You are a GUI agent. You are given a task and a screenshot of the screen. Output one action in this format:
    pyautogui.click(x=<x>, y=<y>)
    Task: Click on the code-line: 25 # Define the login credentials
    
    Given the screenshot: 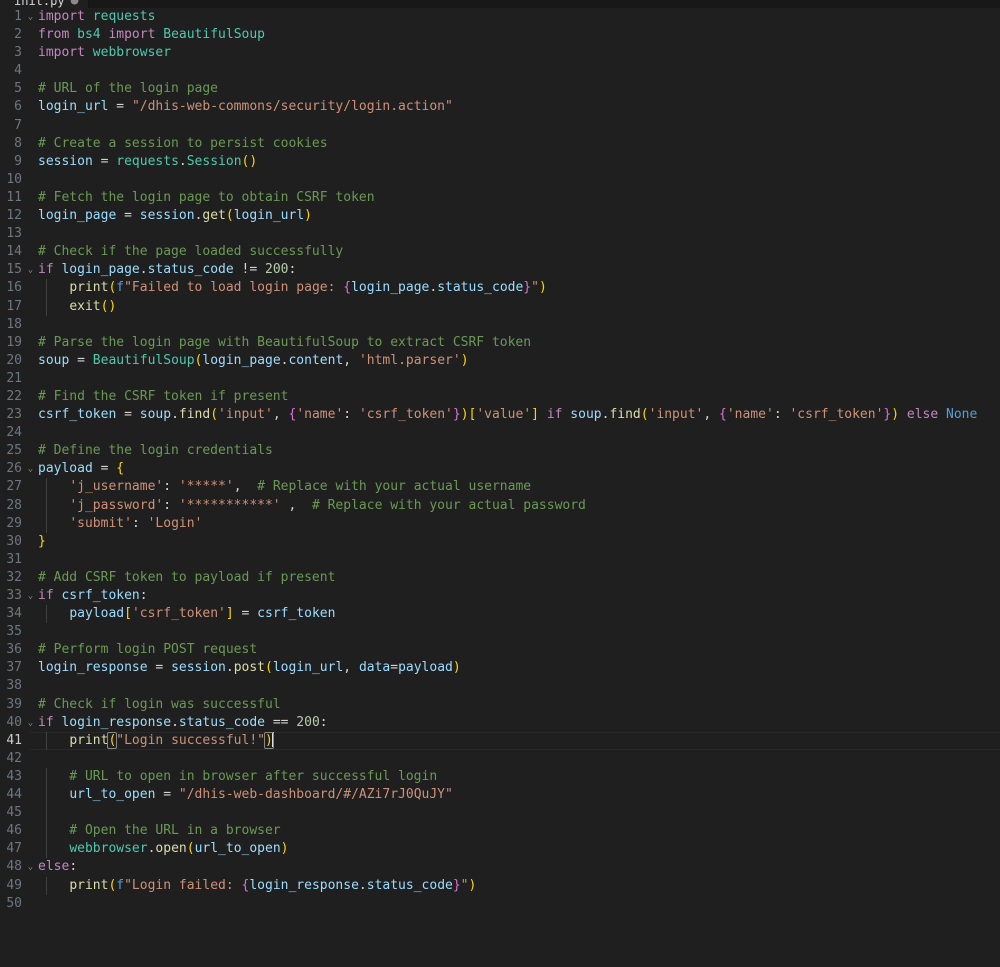 What is the action you would take?
    pyautogui.click(x=500, y=451)
    